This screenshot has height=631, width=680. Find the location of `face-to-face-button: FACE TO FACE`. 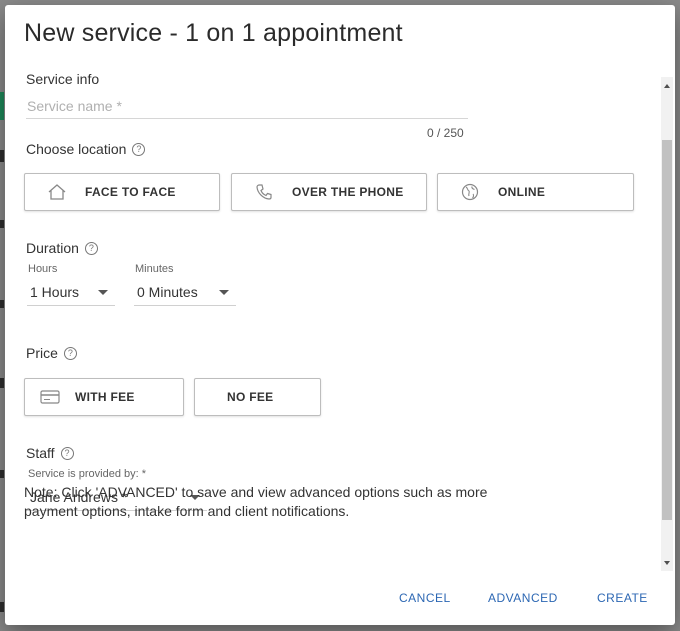

face-to-face-button: FACE TO FACE is located at coordinates (122, 192).